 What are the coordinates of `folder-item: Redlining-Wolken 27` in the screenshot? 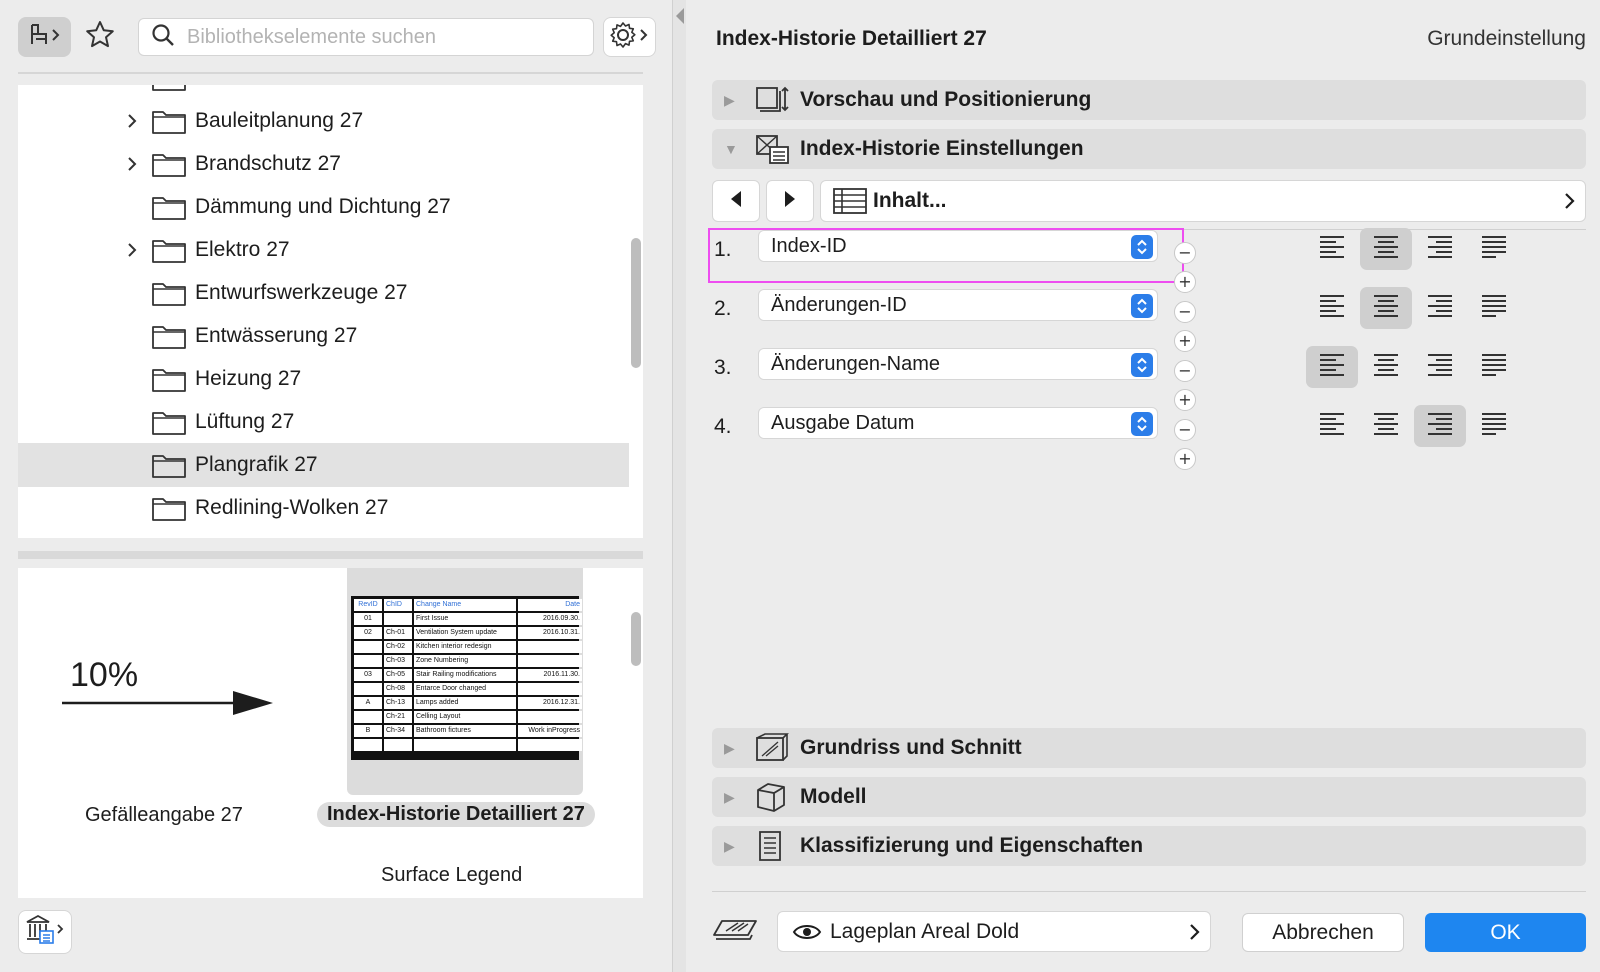 It's located at (323, 508).